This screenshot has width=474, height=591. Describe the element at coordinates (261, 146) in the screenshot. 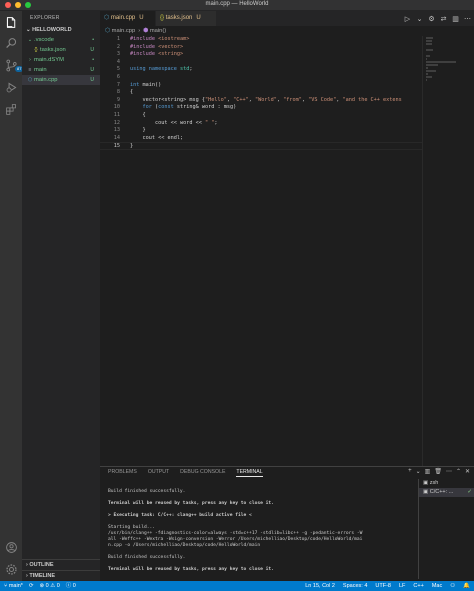

I see `code-line: 15}` at that location.